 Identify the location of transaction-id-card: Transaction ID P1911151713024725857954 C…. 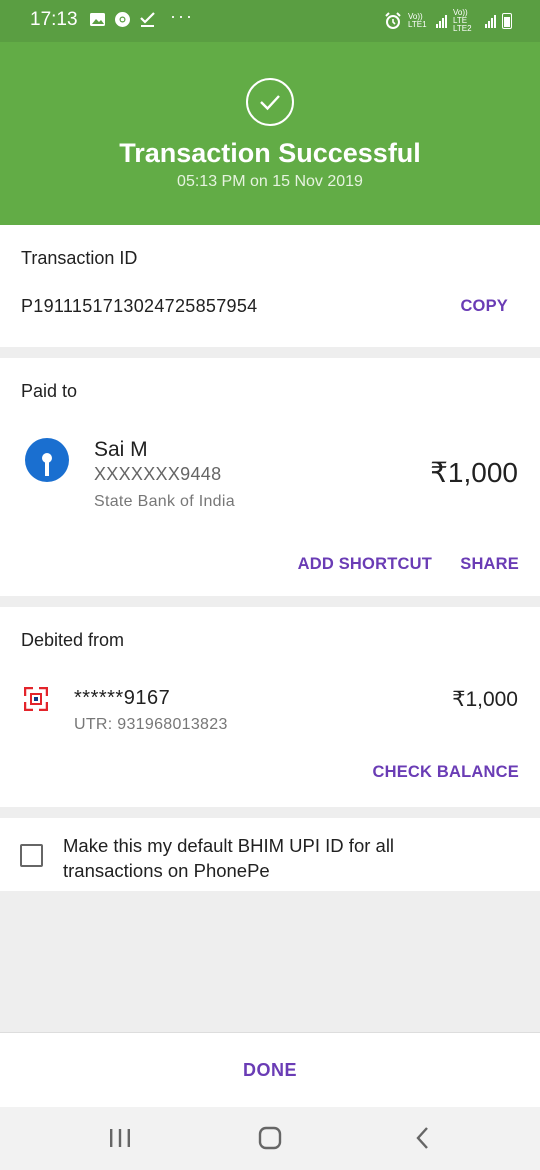
(270, 286).